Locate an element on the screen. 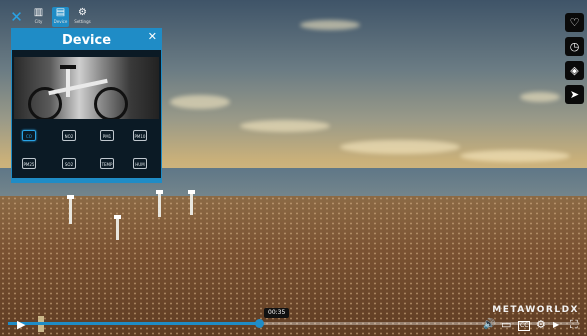  device-panel-title: Device is located at coordinates (86, 40).